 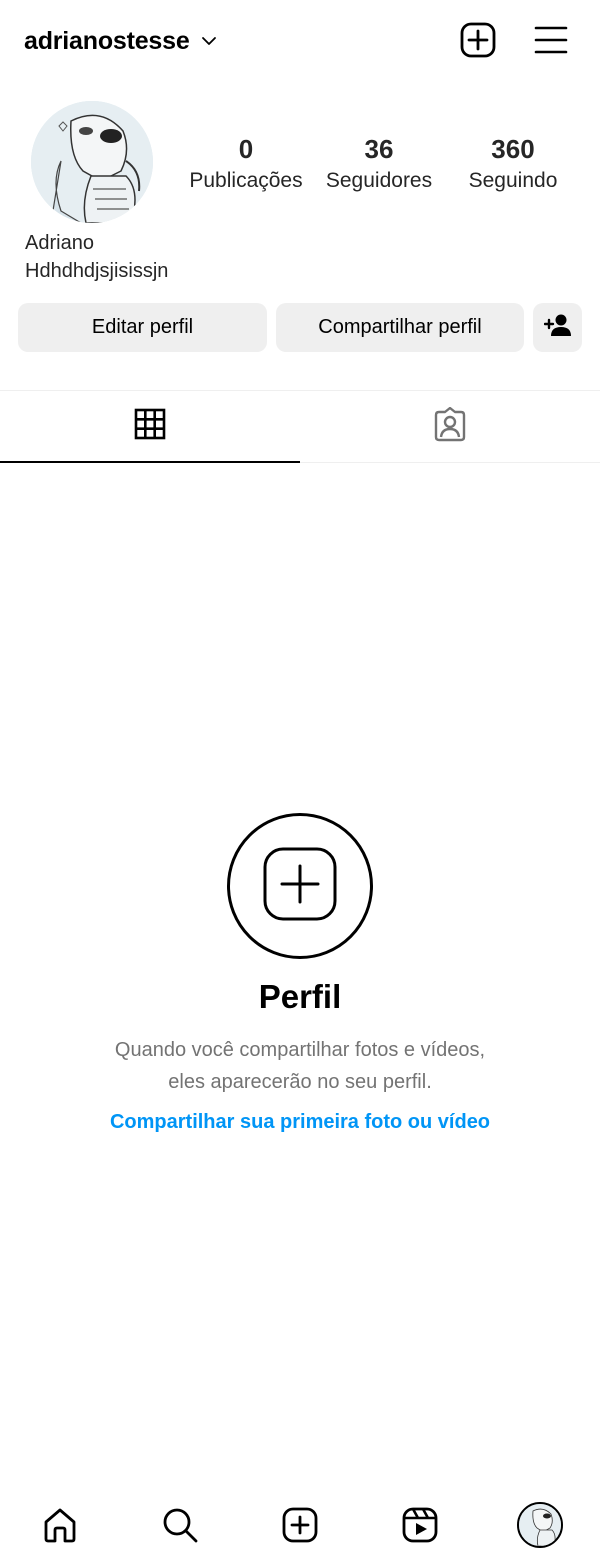 What do you see at coordinates (246, 180) in the screenshot?
I see `posts-label: Publicações` at bounding box center [246, 180].